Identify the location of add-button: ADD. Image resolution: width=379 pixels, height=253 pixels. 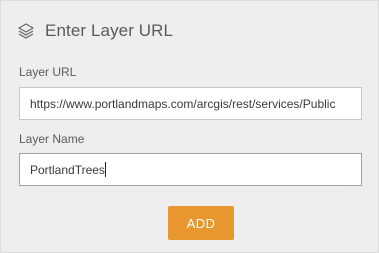
(201, 223).